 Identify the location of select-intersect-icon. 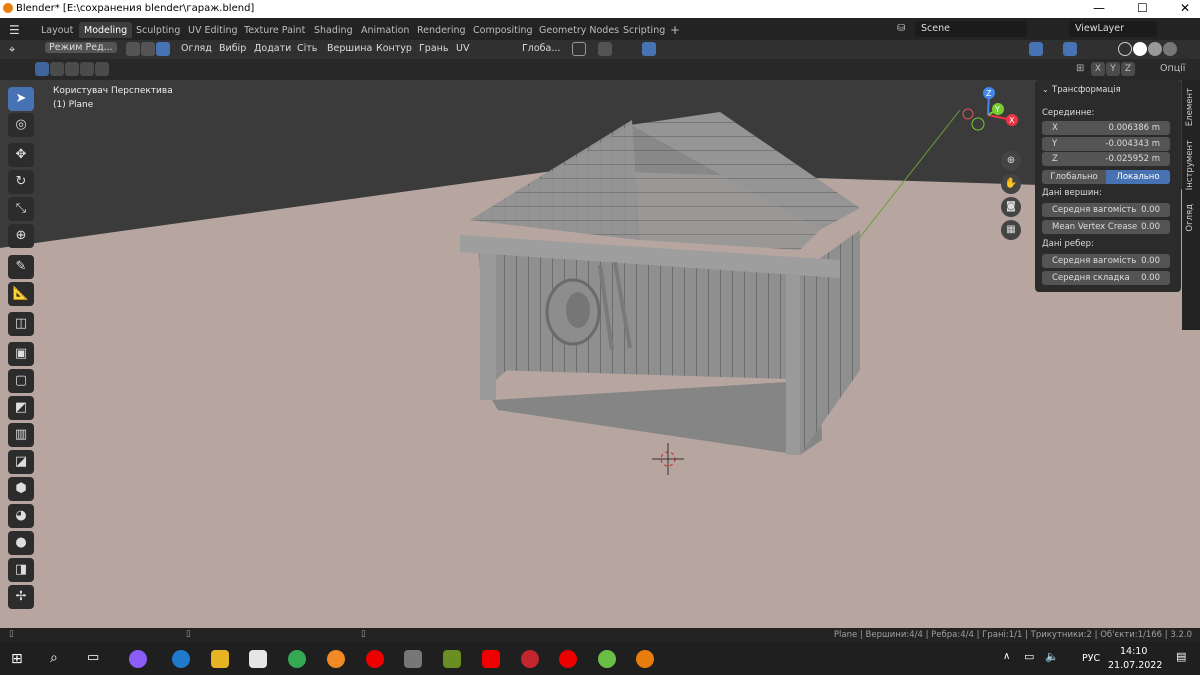
(102, 69).